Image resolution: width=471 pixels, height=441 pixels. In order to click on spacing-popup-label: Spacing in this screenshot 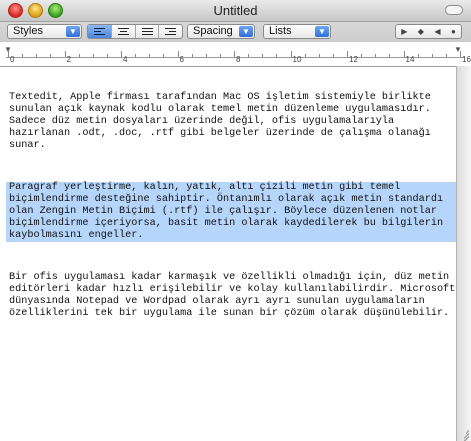, I will do `click(213, 31)`.